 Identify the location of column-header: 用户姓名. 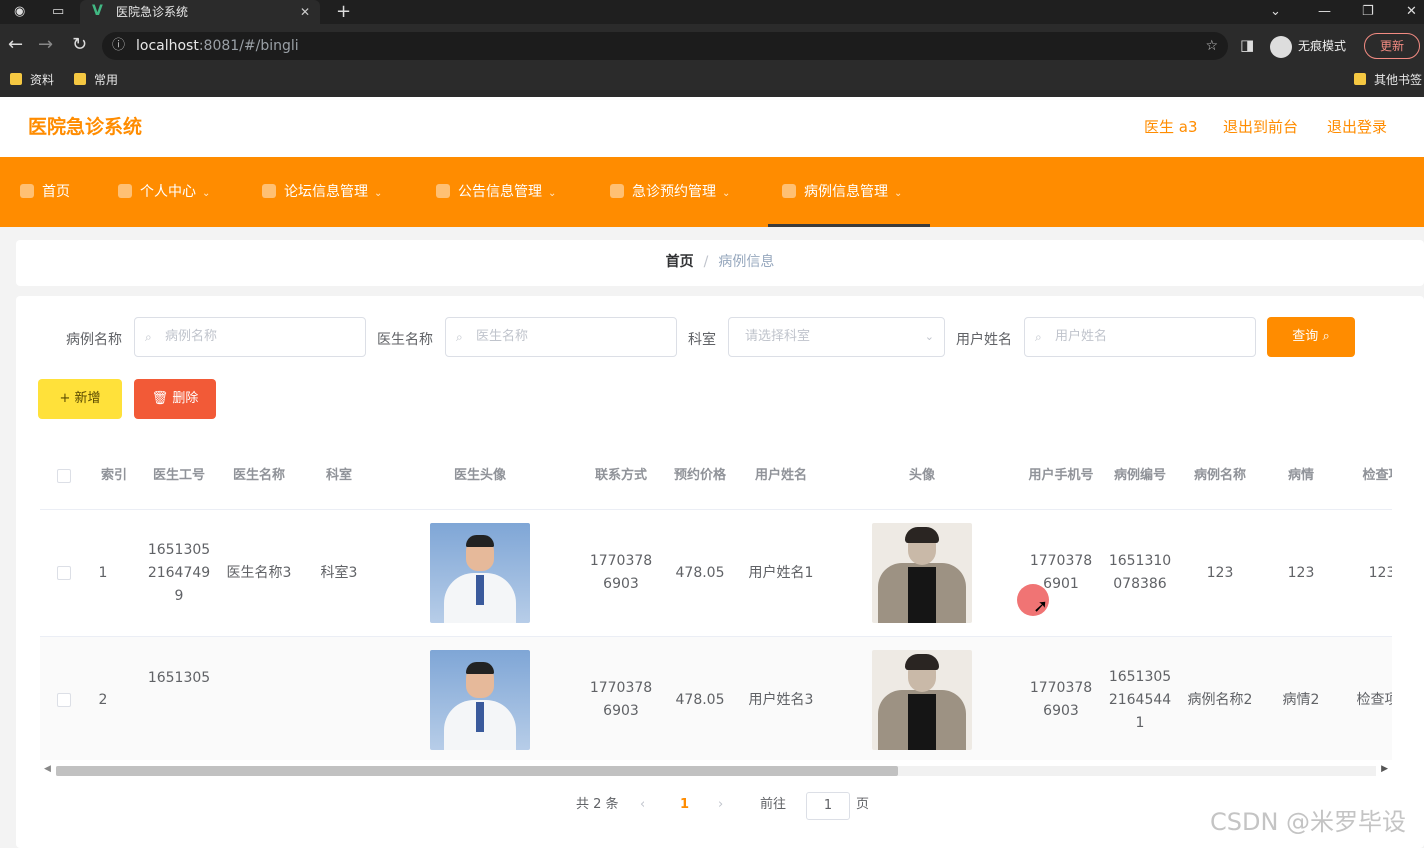
(781, 475).